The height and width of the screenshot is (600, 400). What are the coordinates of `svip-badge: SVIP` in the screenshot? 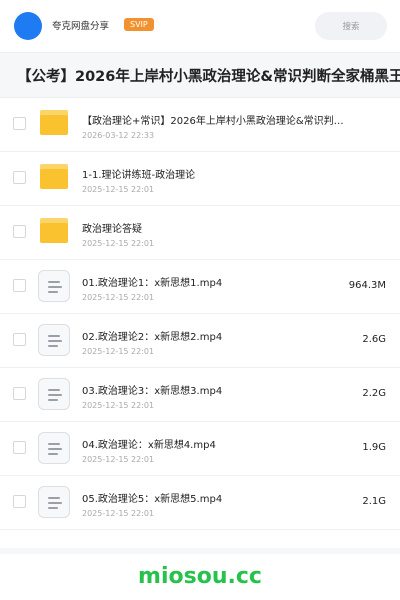 It's located at (139, 24).